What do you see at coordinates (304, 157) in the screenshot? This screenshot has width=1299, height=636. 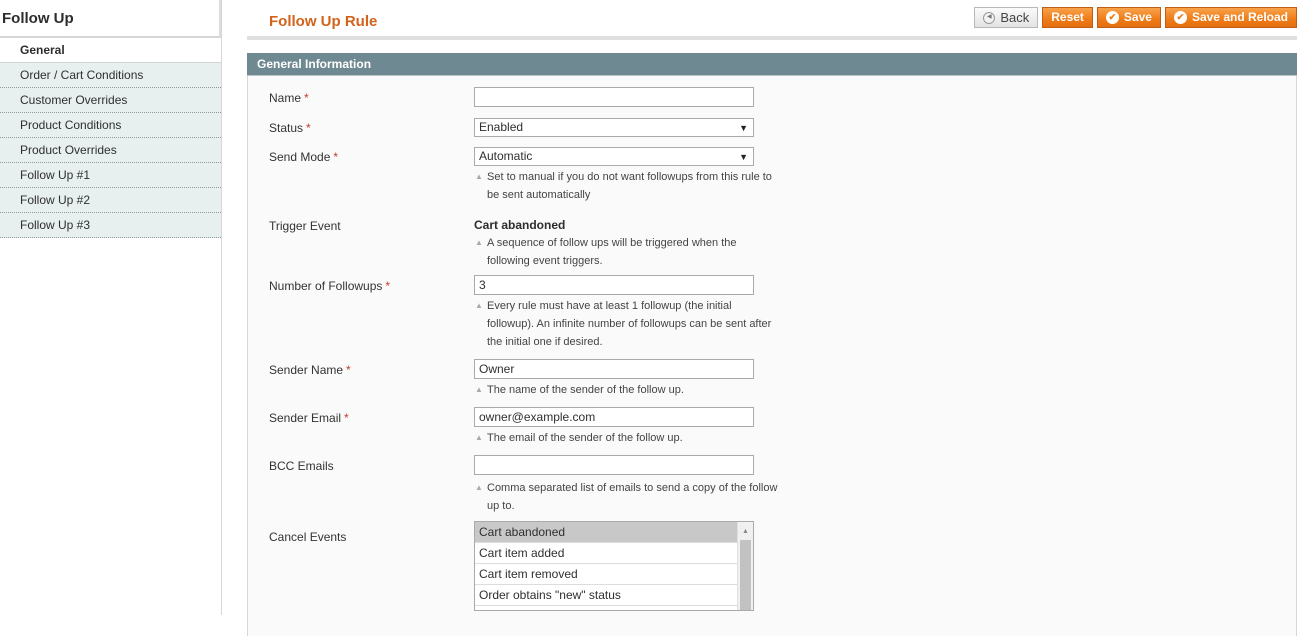 I see `send-mode-label: Send Mode *` at bounding box center [304, 157].